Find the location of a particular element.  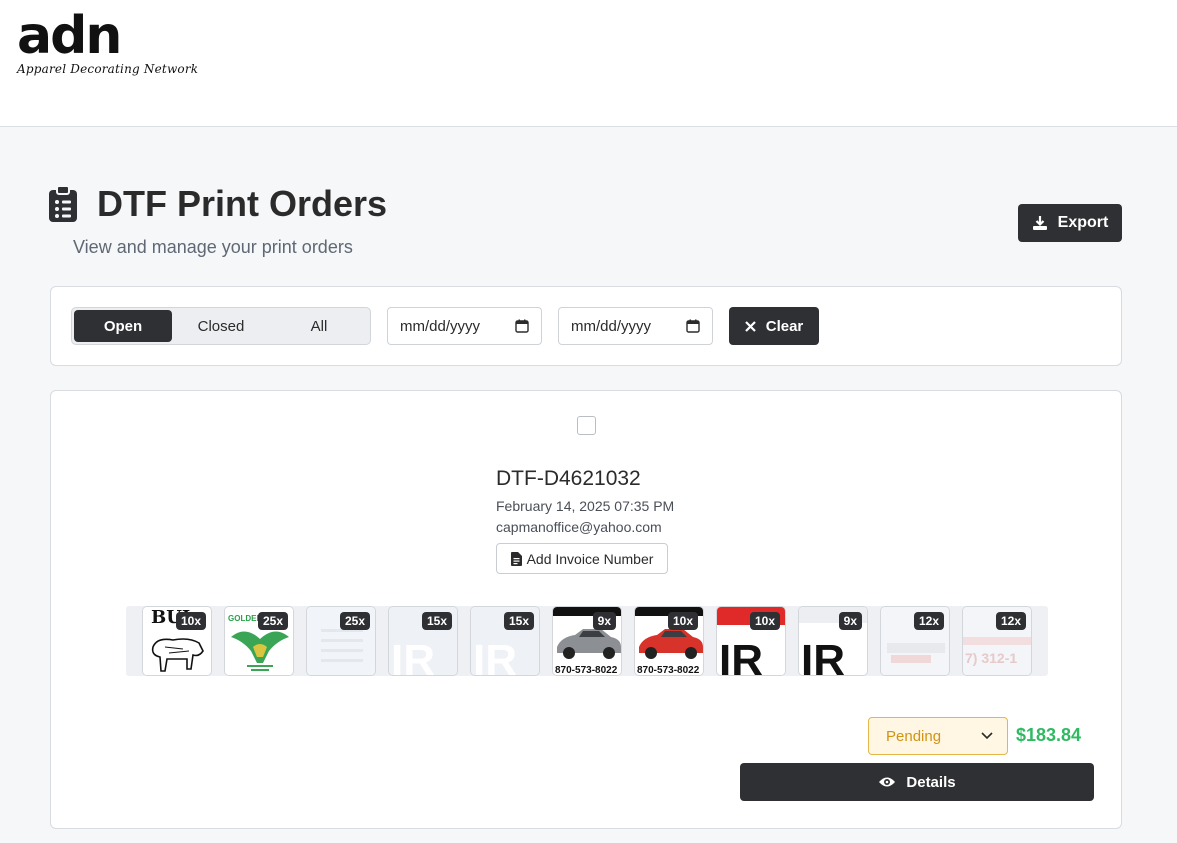

clipboard-list-icon is located at coordinates (63, 204).